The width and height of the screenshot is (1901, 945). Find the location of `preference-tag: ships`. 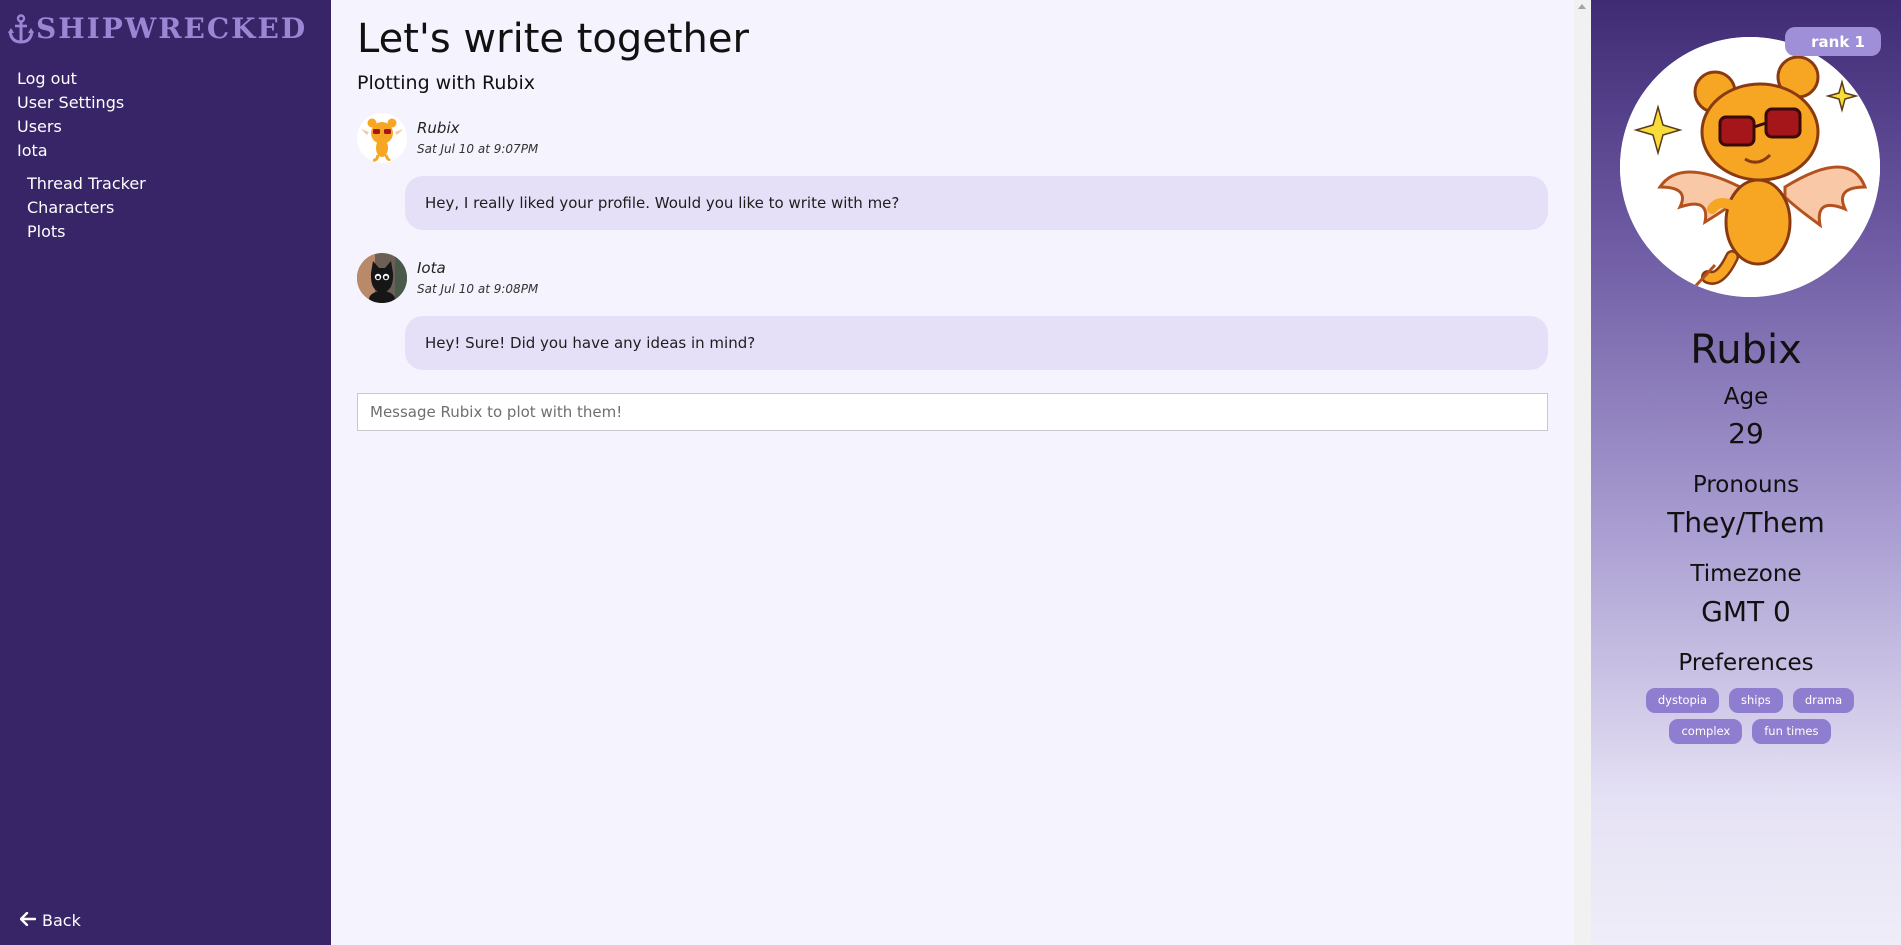

preference-tag: ships is located at coordinates (1756, 700).